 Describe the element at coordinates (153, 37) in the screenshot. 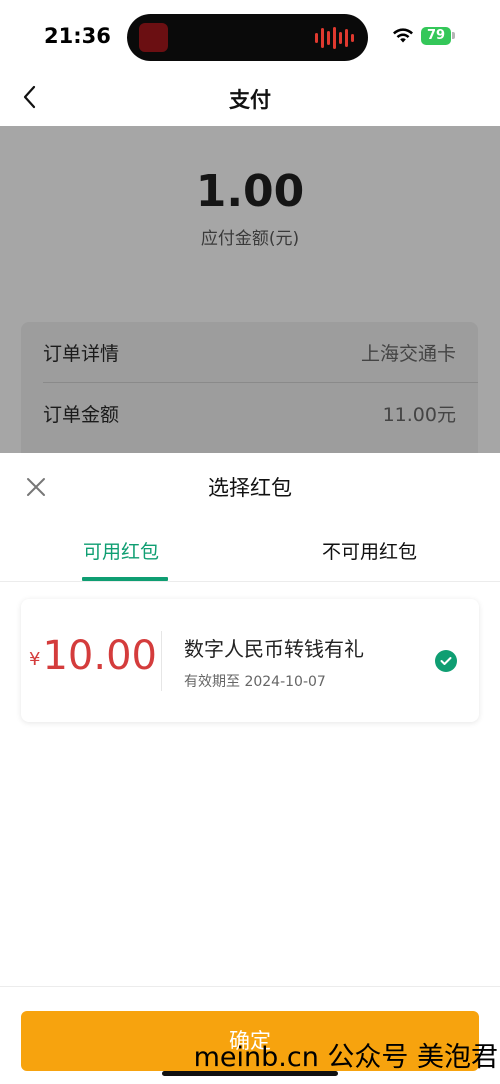

I see `now-playing-artwork` at that location.